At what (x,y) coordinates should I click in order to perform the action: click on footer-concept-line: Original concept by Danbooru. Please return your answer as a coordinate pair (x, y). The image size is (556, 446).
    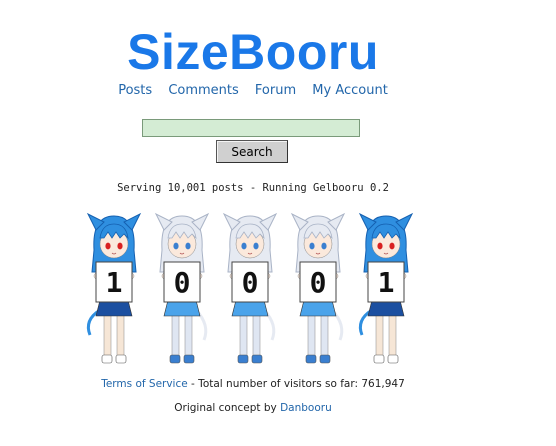
    Looking at the image, I should click on (253, 408).